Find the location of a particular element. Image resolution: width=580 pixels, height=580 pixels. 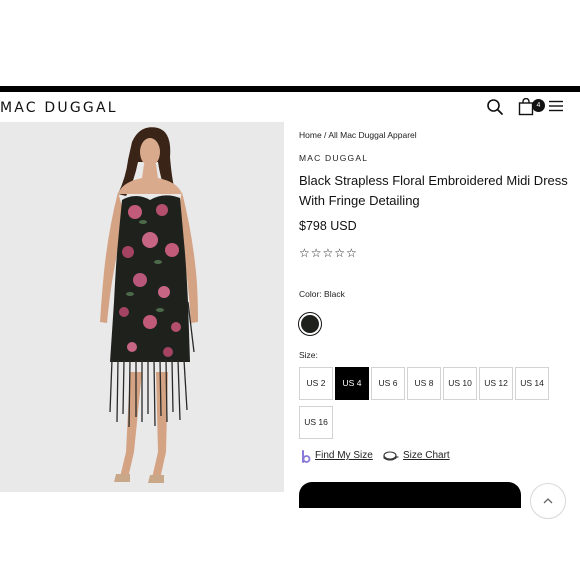

breadcrumb: Home / All Mac Duggal Apparel is located at coordinates (358, 135).